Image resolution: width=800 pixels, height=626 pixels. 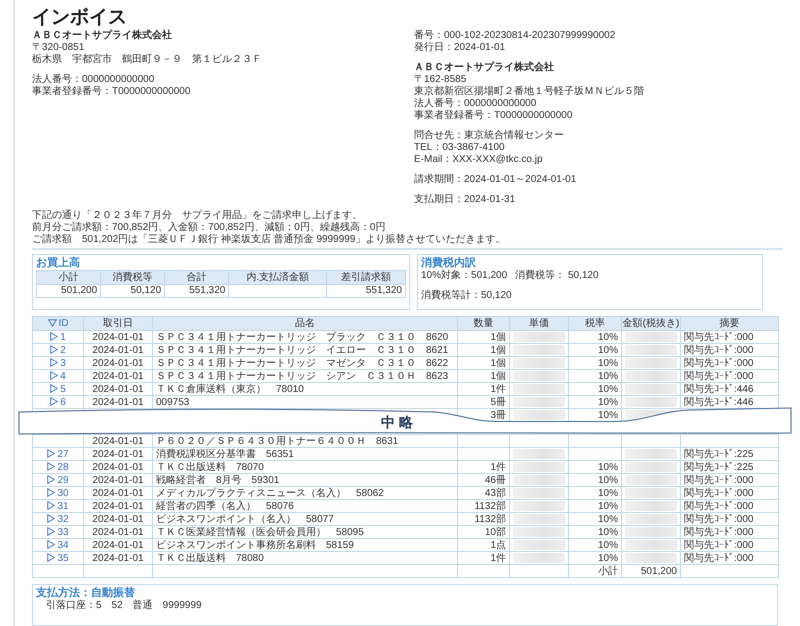 What do you see at coordinates (58, 454) in the screenshot?
I see `row-expand-link: 27` at bounding box center [58, 454].